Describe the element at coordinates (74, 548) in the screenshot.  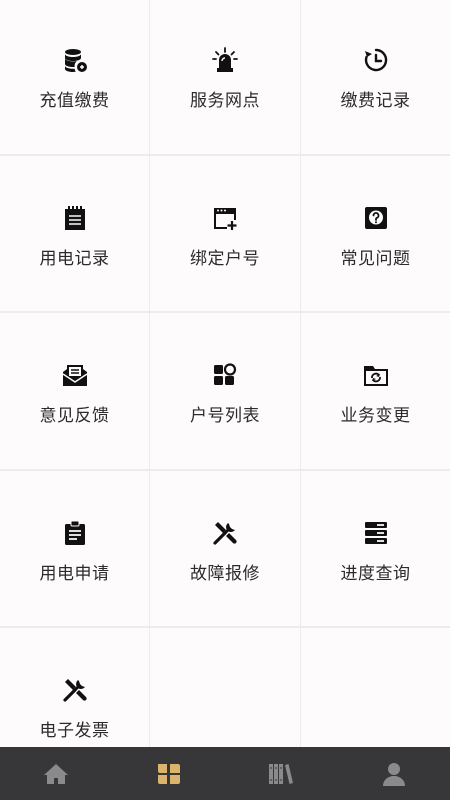
I see `grid-item-power-application: 用电申请` at that location.